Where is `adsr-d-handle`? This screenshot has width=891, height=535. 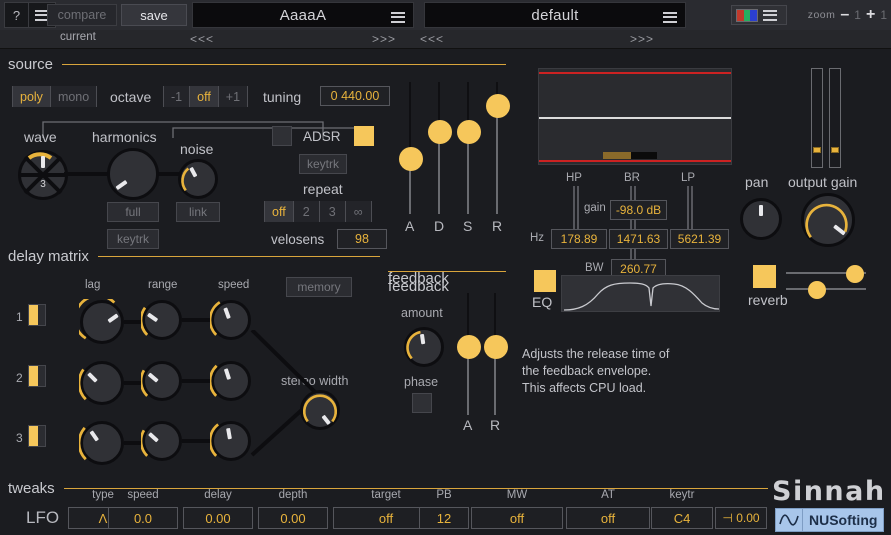
adsr-d-handle is located at coordinates (440, 132).